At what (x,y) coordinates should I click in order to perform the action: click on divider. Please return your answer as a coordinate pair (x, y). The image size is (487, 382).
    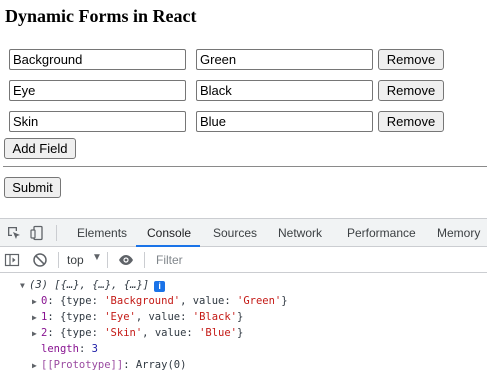
    Looking at the image, I should click on (245, 166).